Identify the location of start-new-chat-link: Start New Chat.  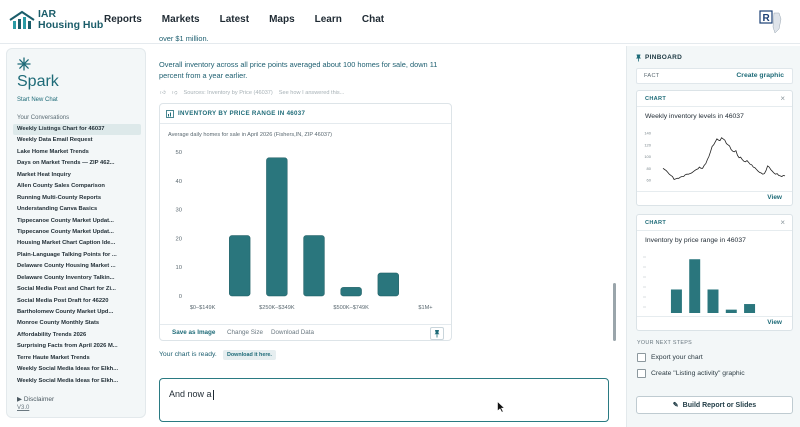
(37, 100).